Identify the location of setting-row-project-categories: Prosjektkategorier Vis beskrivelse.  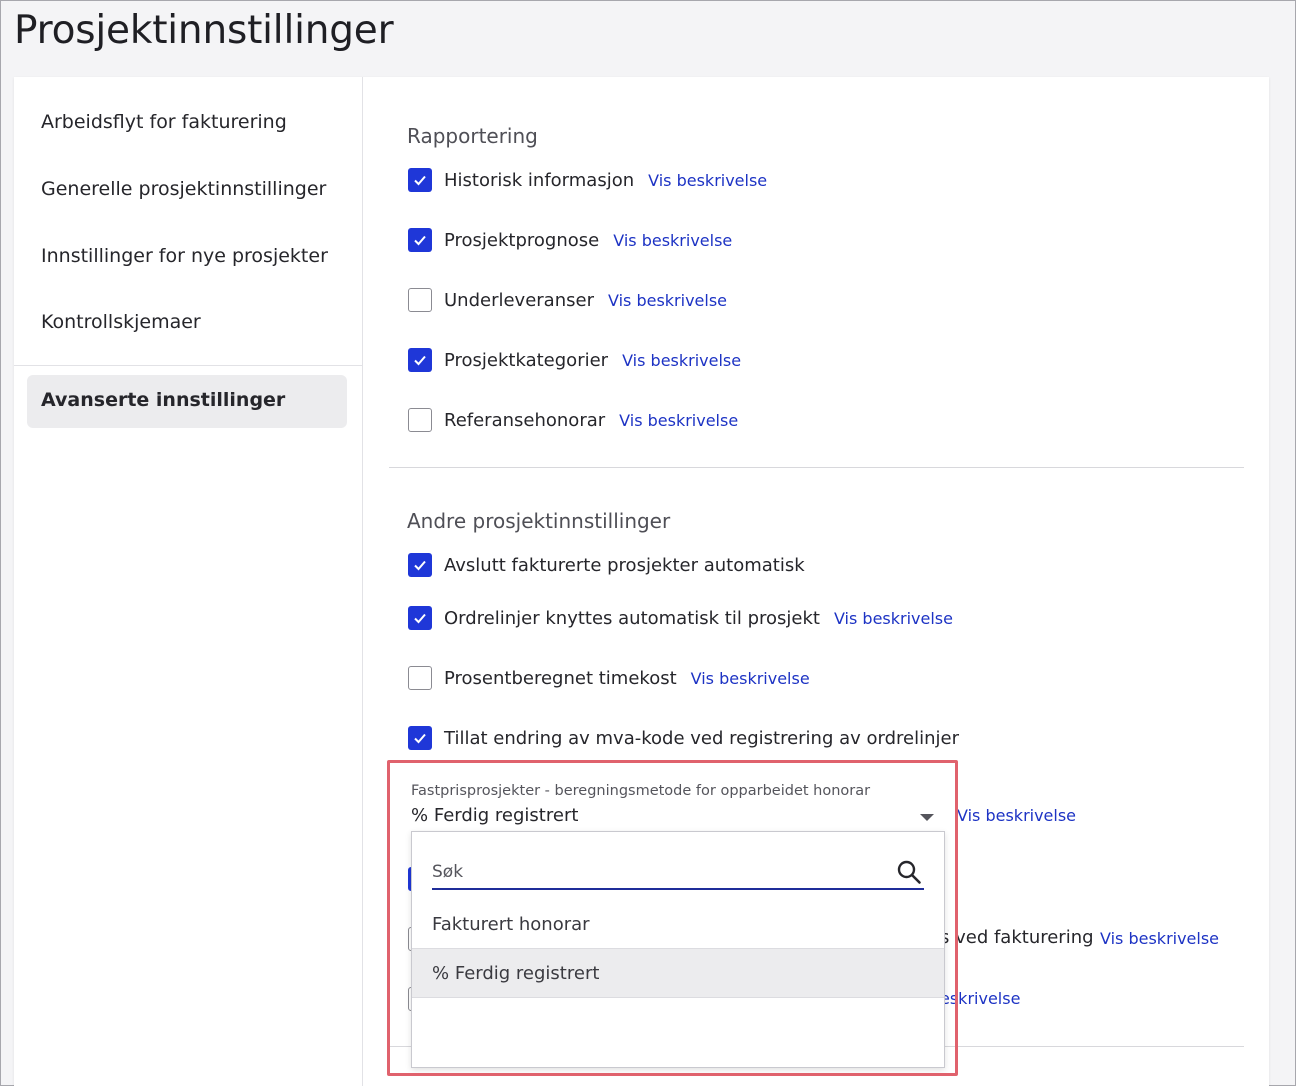
(574, 360).